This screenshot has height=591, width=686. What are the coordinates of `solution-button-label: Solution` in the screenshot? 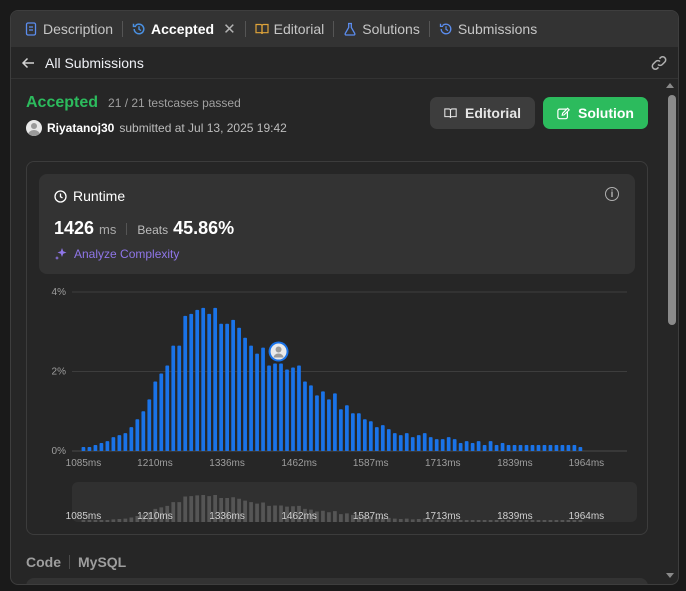 It's located at (606, 113).